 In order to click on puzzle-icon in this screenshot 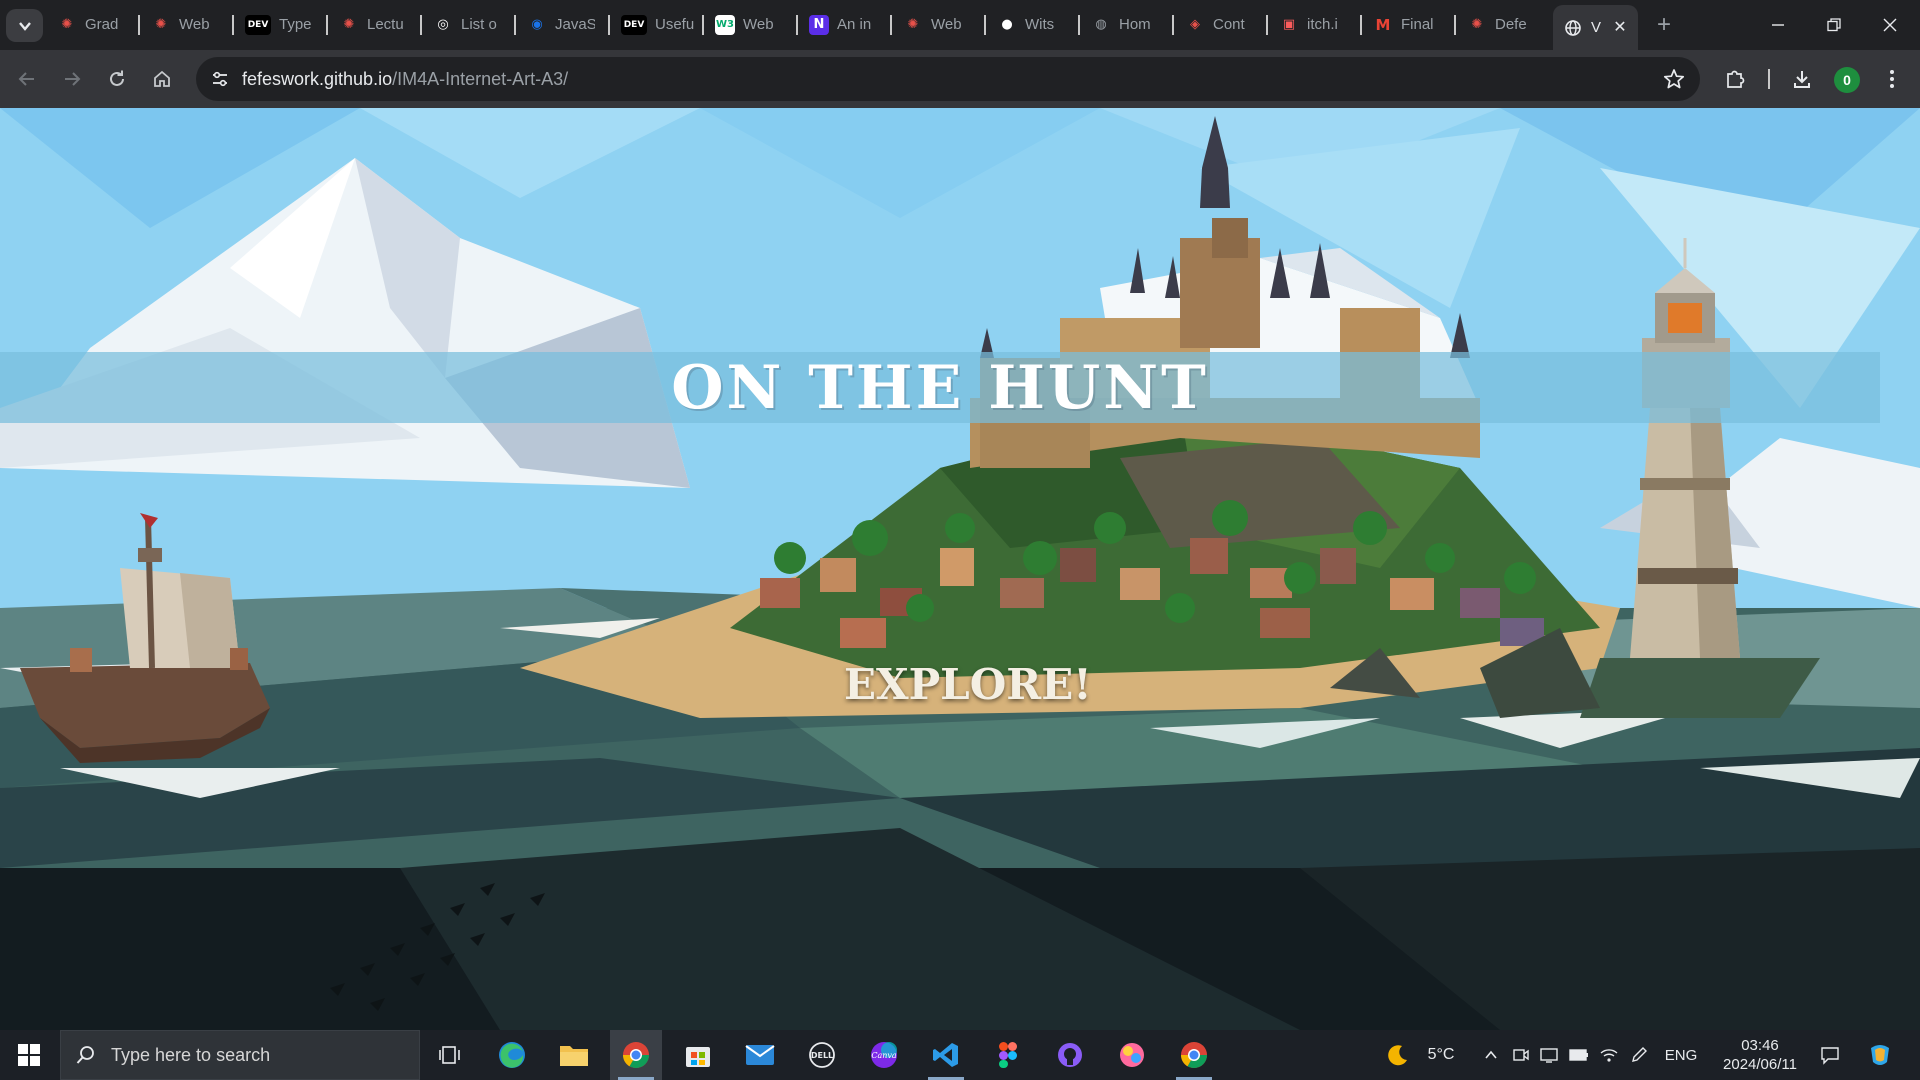, I will do `click(1736, 79)`.